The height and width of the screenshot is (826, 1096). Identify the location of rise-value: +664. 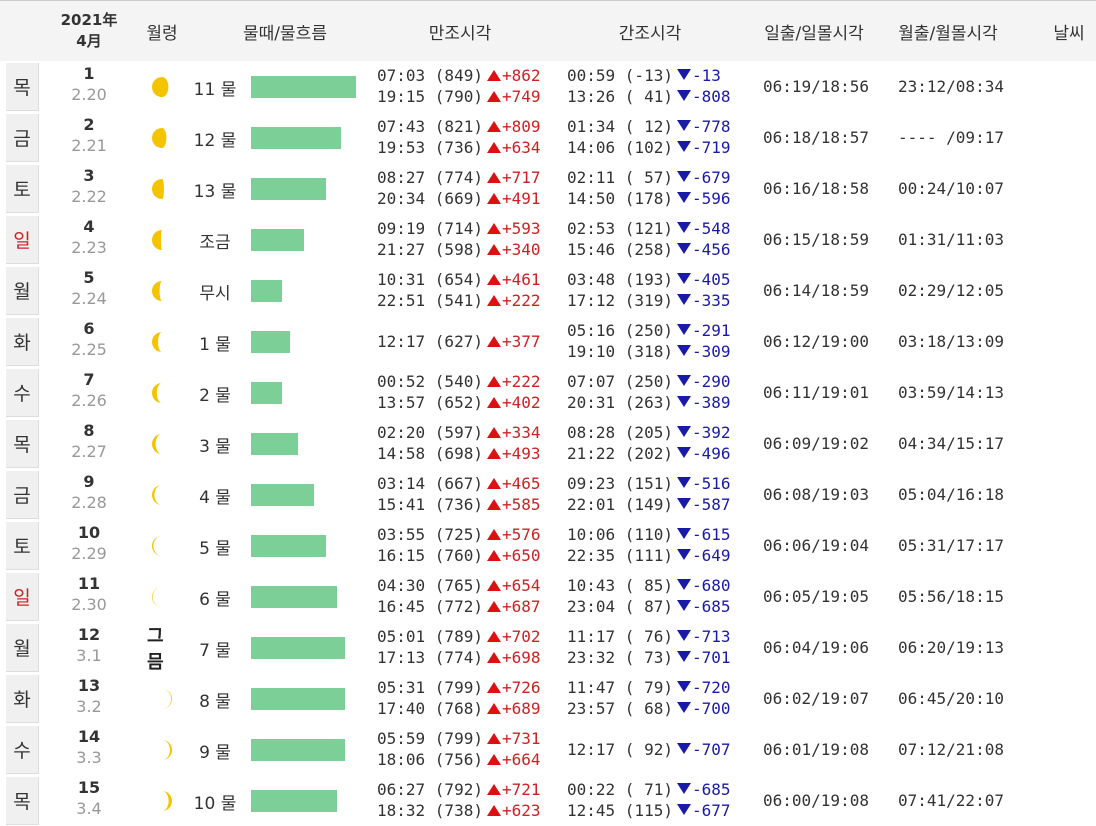
(521, 759).